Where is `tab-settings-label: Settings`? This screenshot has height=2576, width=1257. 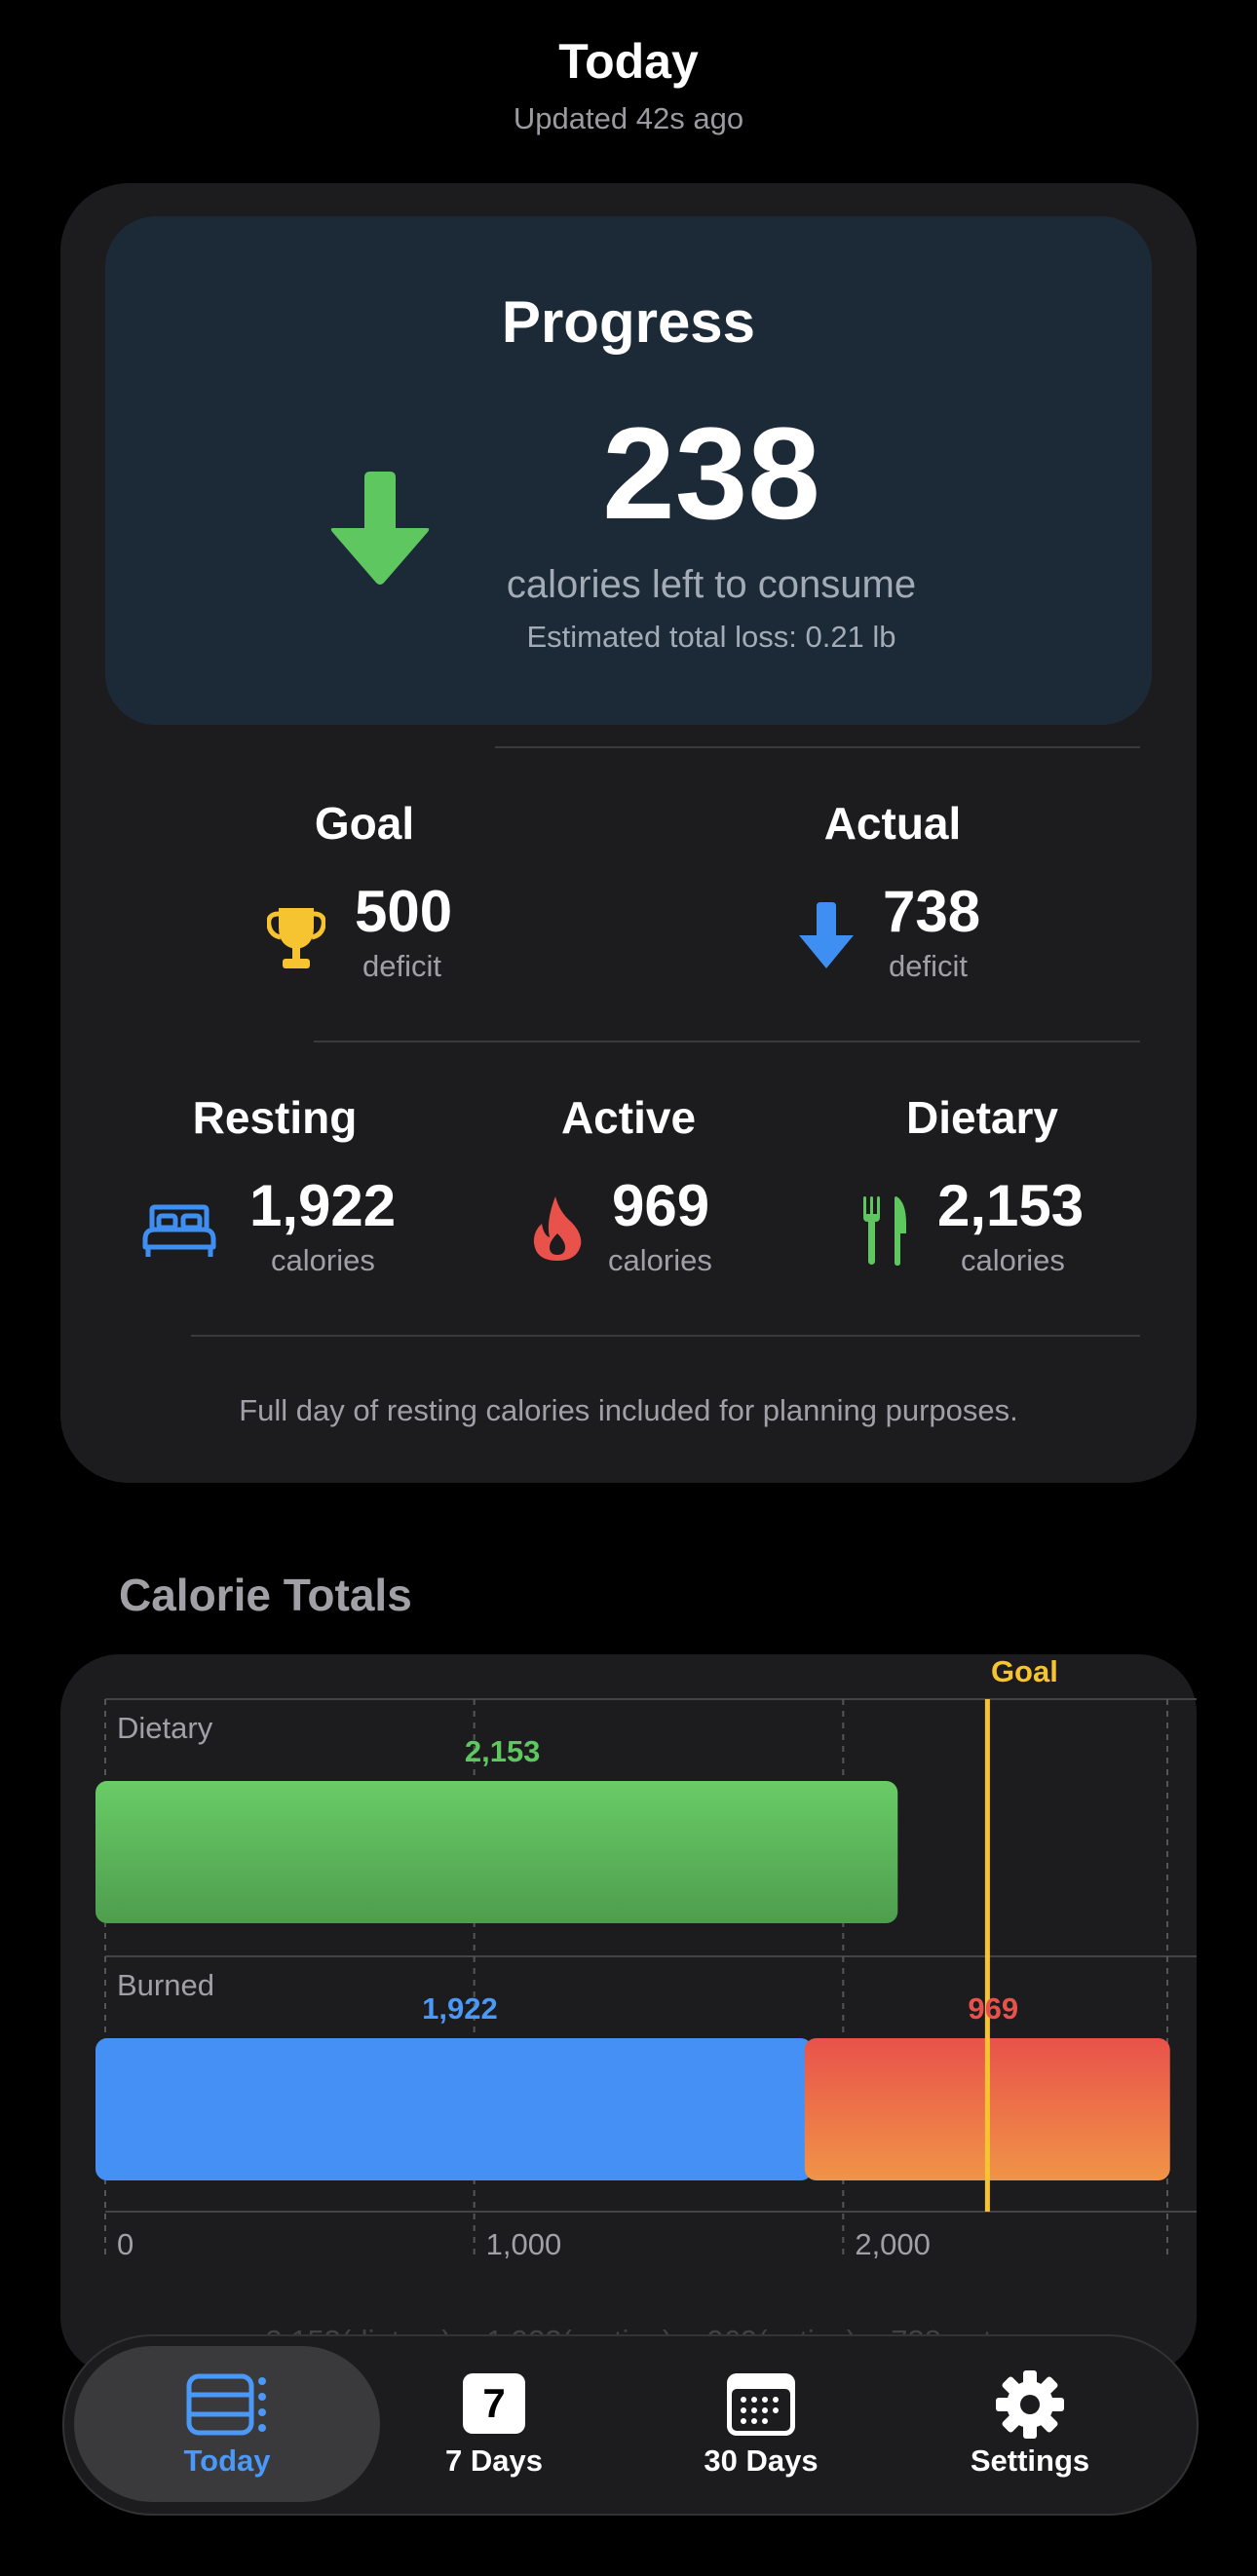 tab-settings-label: Settings is located at coordinates (1030, 2460).